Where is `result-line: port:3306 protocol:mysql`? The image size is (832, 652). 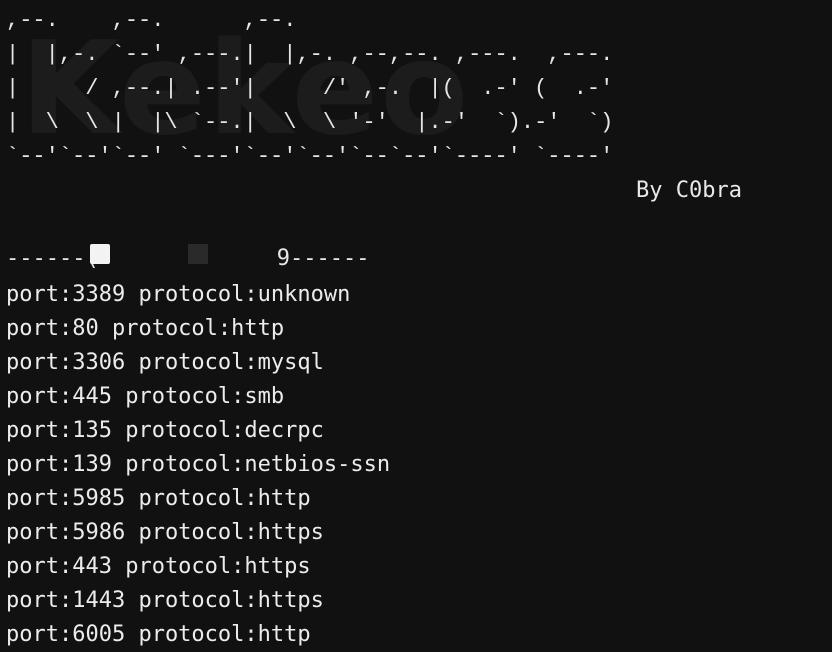
result-line: port:3306 protocol:mysql is located at coordinates (165, 362).